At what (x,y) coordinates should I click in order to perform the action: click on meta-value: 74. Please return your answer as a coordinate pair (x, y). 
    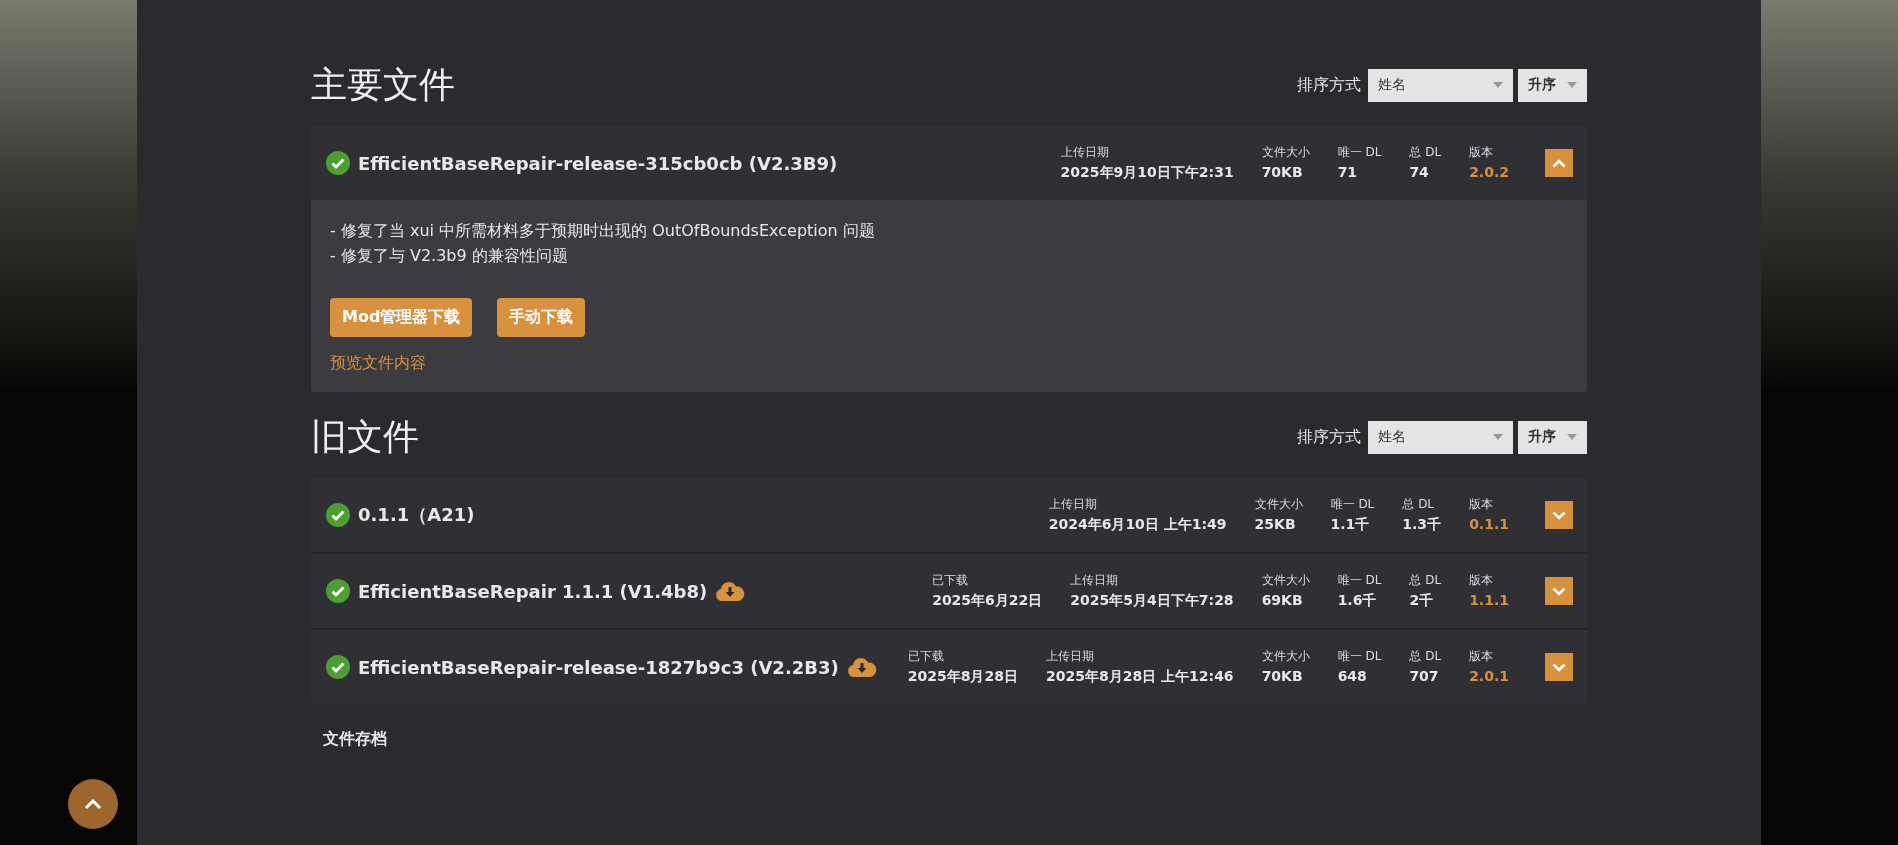
    Looking at the image, I should click on (1419, 172).